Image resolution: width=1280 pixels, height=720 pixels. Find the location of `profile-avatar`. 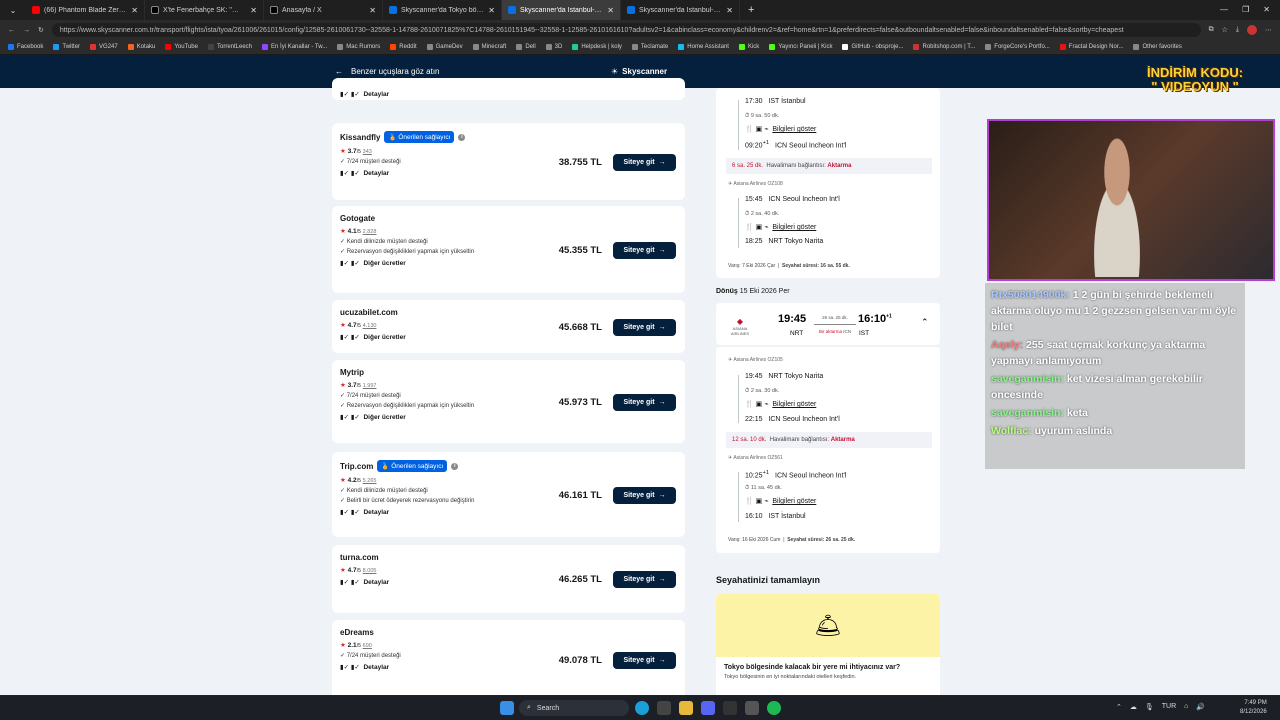

profile-avatar is located at coordinates (1252, 30).